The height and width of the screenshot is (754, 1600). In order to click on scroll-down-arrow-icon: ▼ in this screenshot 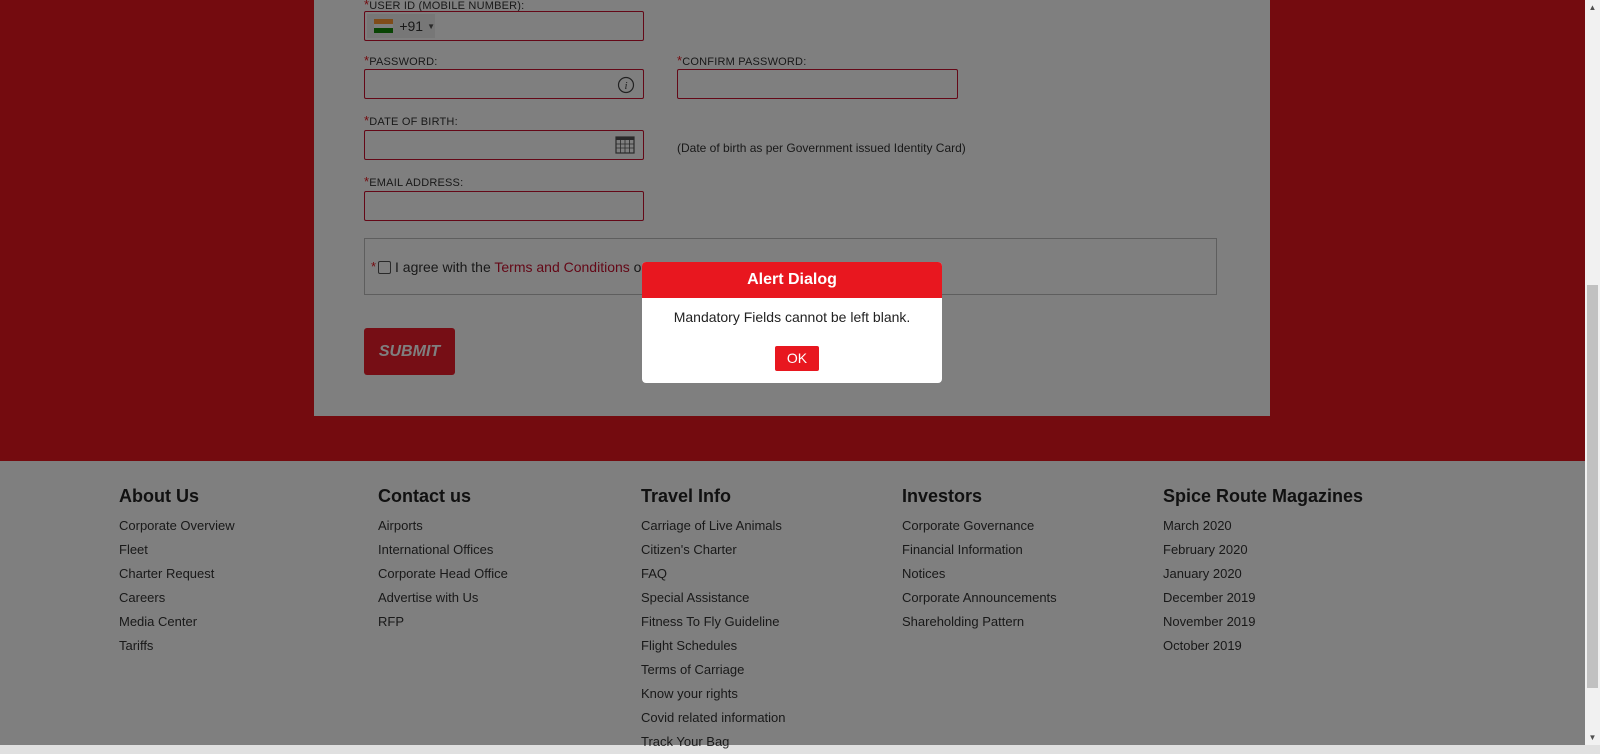, I will do `click(1592, 737)`.